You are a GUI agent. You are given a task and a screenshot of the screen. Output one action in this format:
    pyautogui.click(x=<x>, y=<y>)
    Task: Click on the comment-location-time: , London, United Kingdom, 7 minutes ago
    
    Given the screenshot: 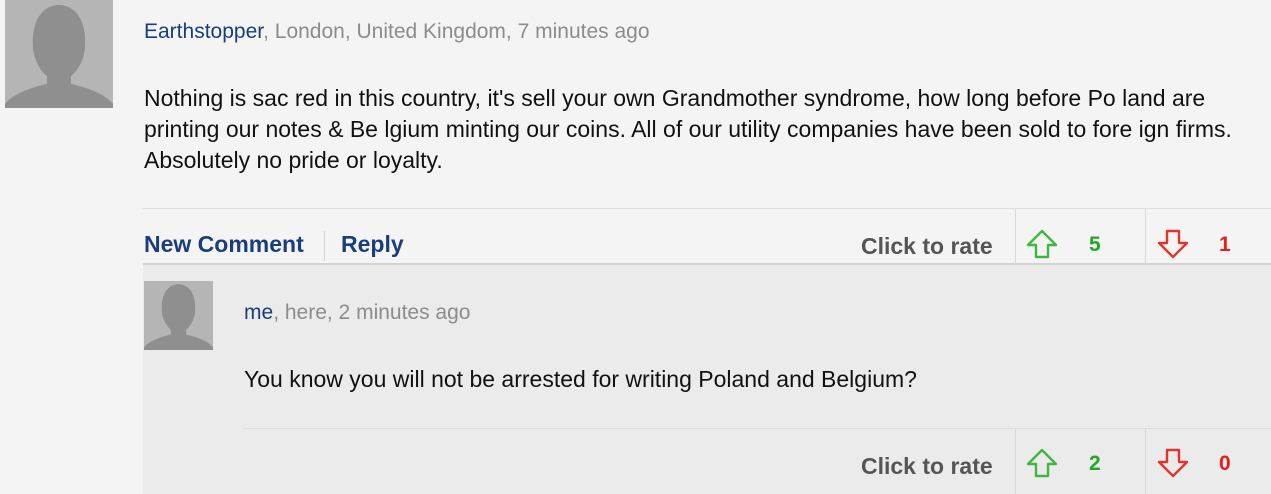 What is the action you would take?
    pyautogui.click(x=456, y=31)
    